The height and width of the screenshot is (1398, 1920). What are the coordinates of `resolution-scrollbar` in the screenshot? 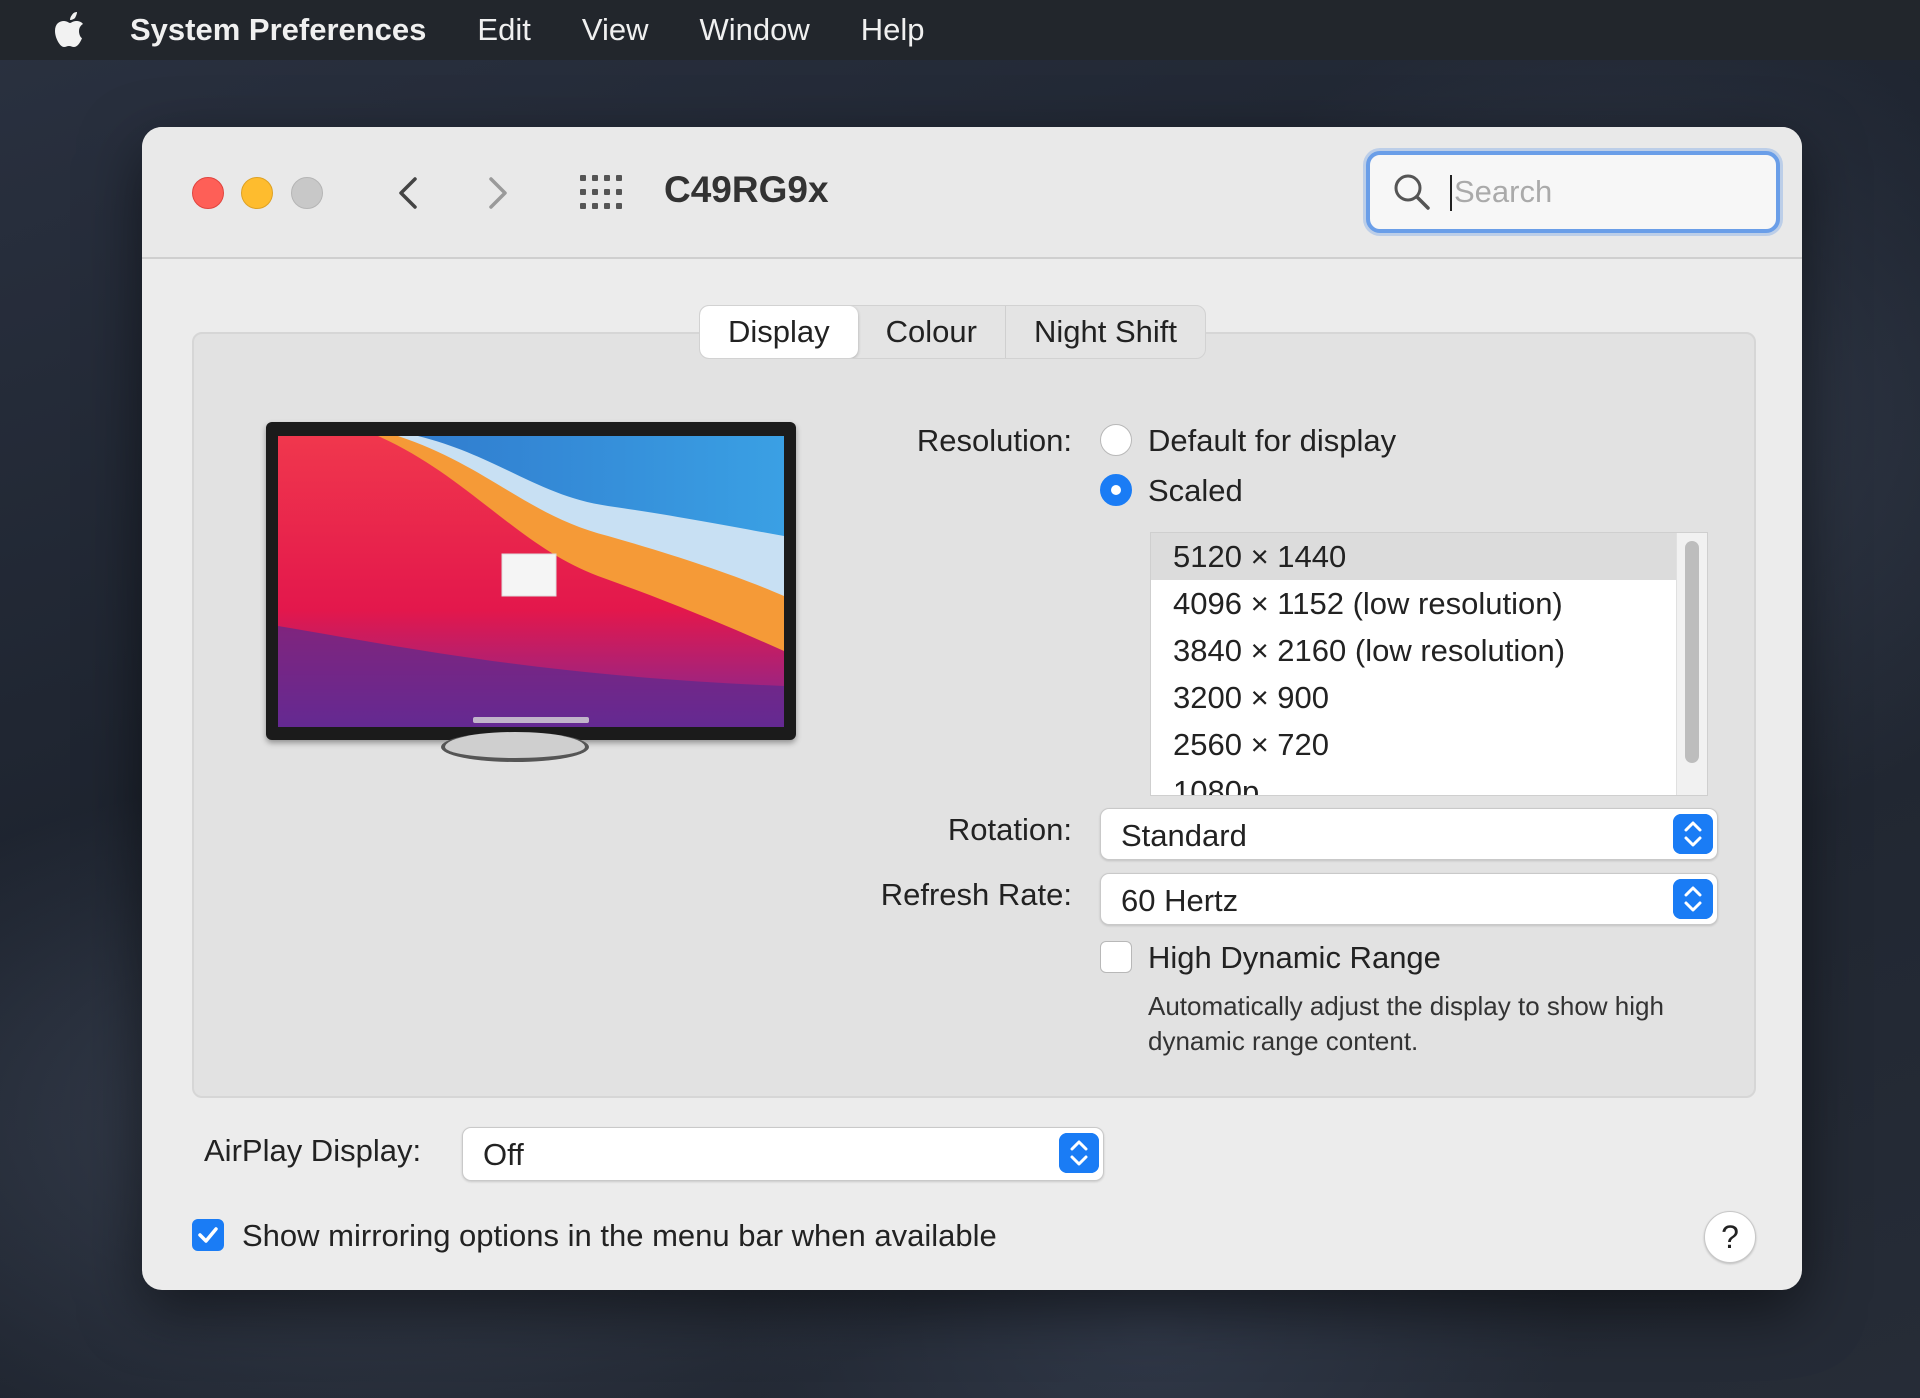 It's located at (1691, 664).